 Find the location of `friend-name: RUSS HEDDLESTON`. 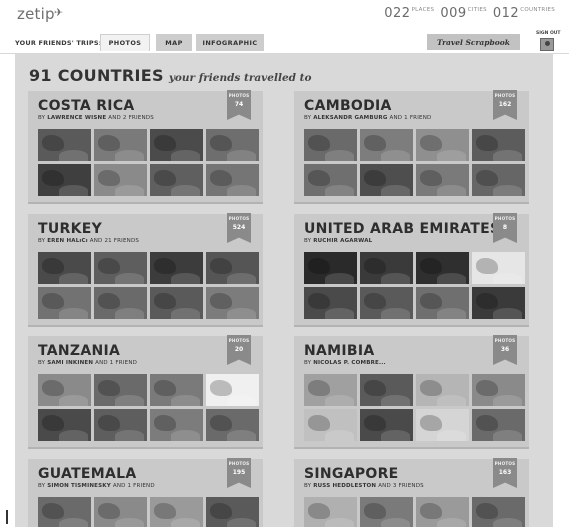

friend-name: RUSS HEDDLESTON is located at coordinates (344, 486).